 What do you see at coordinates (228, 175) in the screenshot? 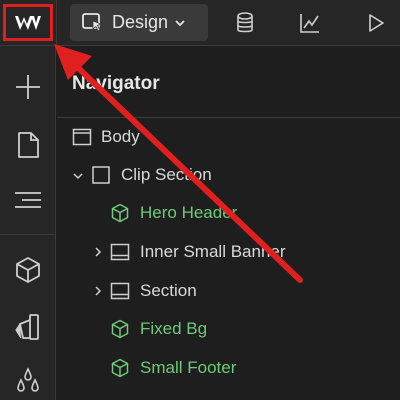
I see `tree-item-clip-section: Clip Section` at bounding box center [228, 175].